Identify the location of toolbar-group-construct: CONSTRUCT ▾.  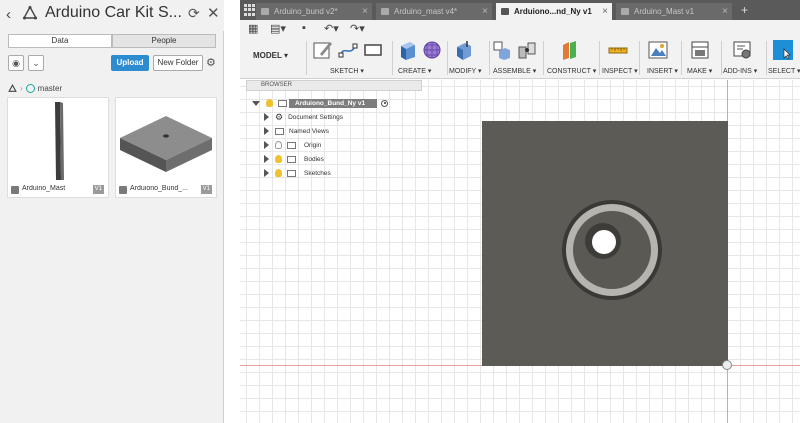
(571, 58).